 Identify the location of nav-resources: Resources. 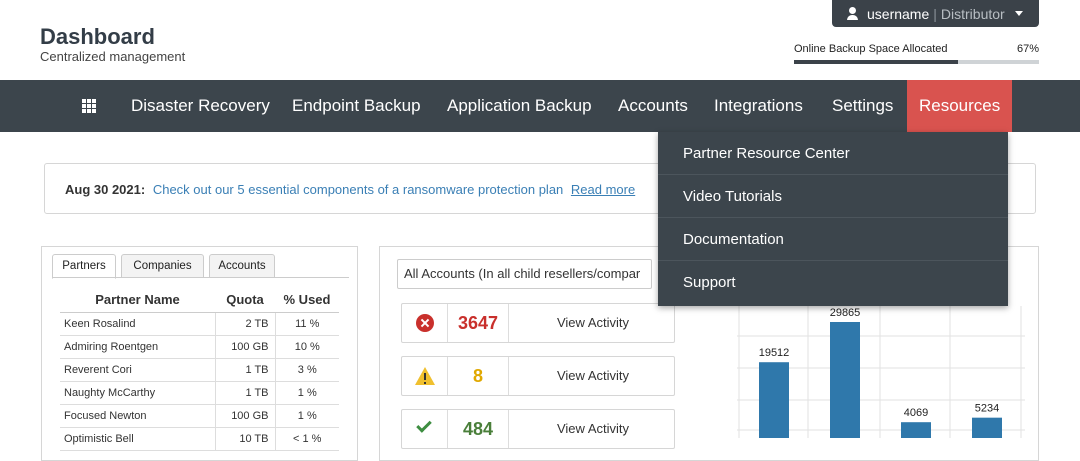
(960, 106).